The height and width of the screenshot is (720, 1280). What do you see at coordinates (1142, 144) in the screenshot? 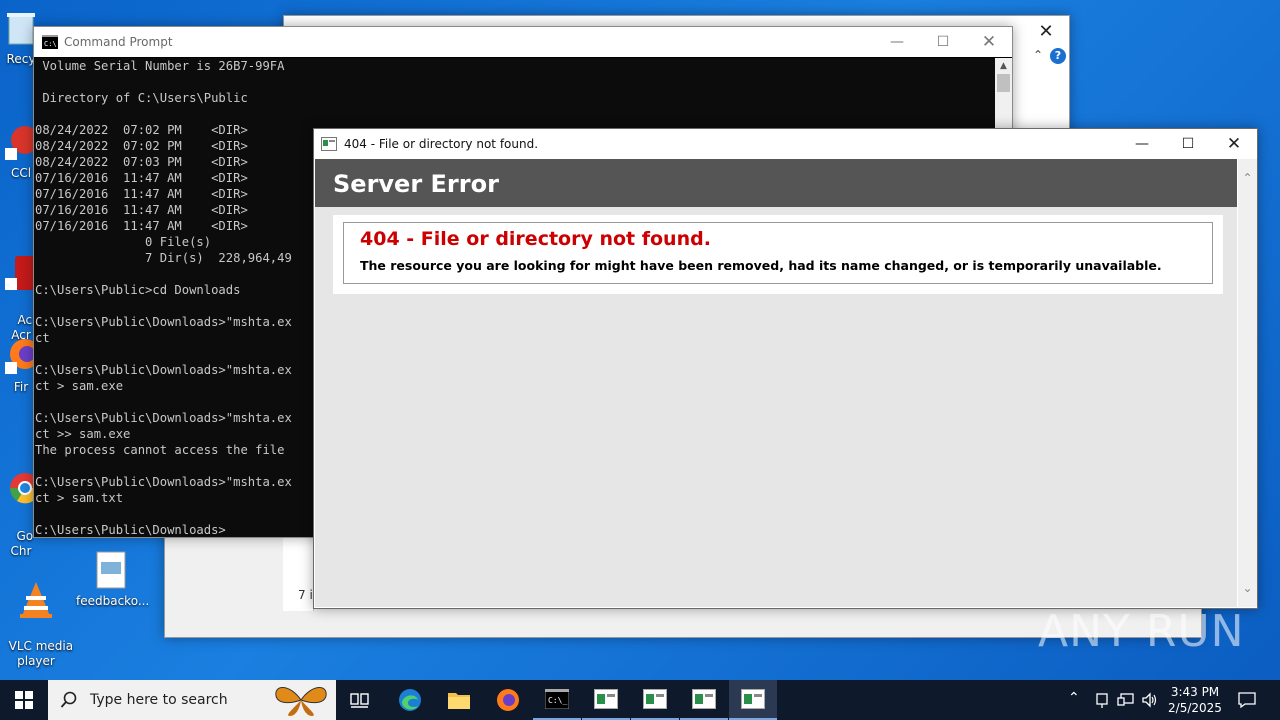
I see `error-minimize-button: —` at bounding box center [1142, 144].